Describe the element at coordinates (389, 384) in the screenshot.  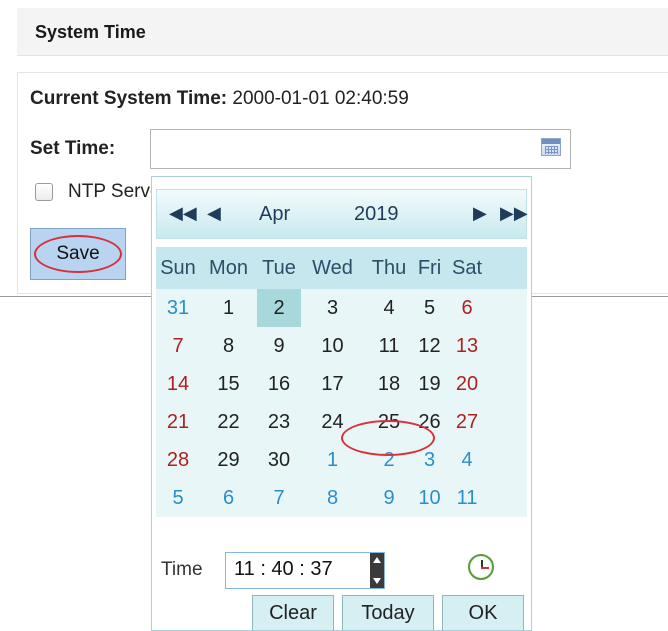
I see `day-cell: 18` at that location.